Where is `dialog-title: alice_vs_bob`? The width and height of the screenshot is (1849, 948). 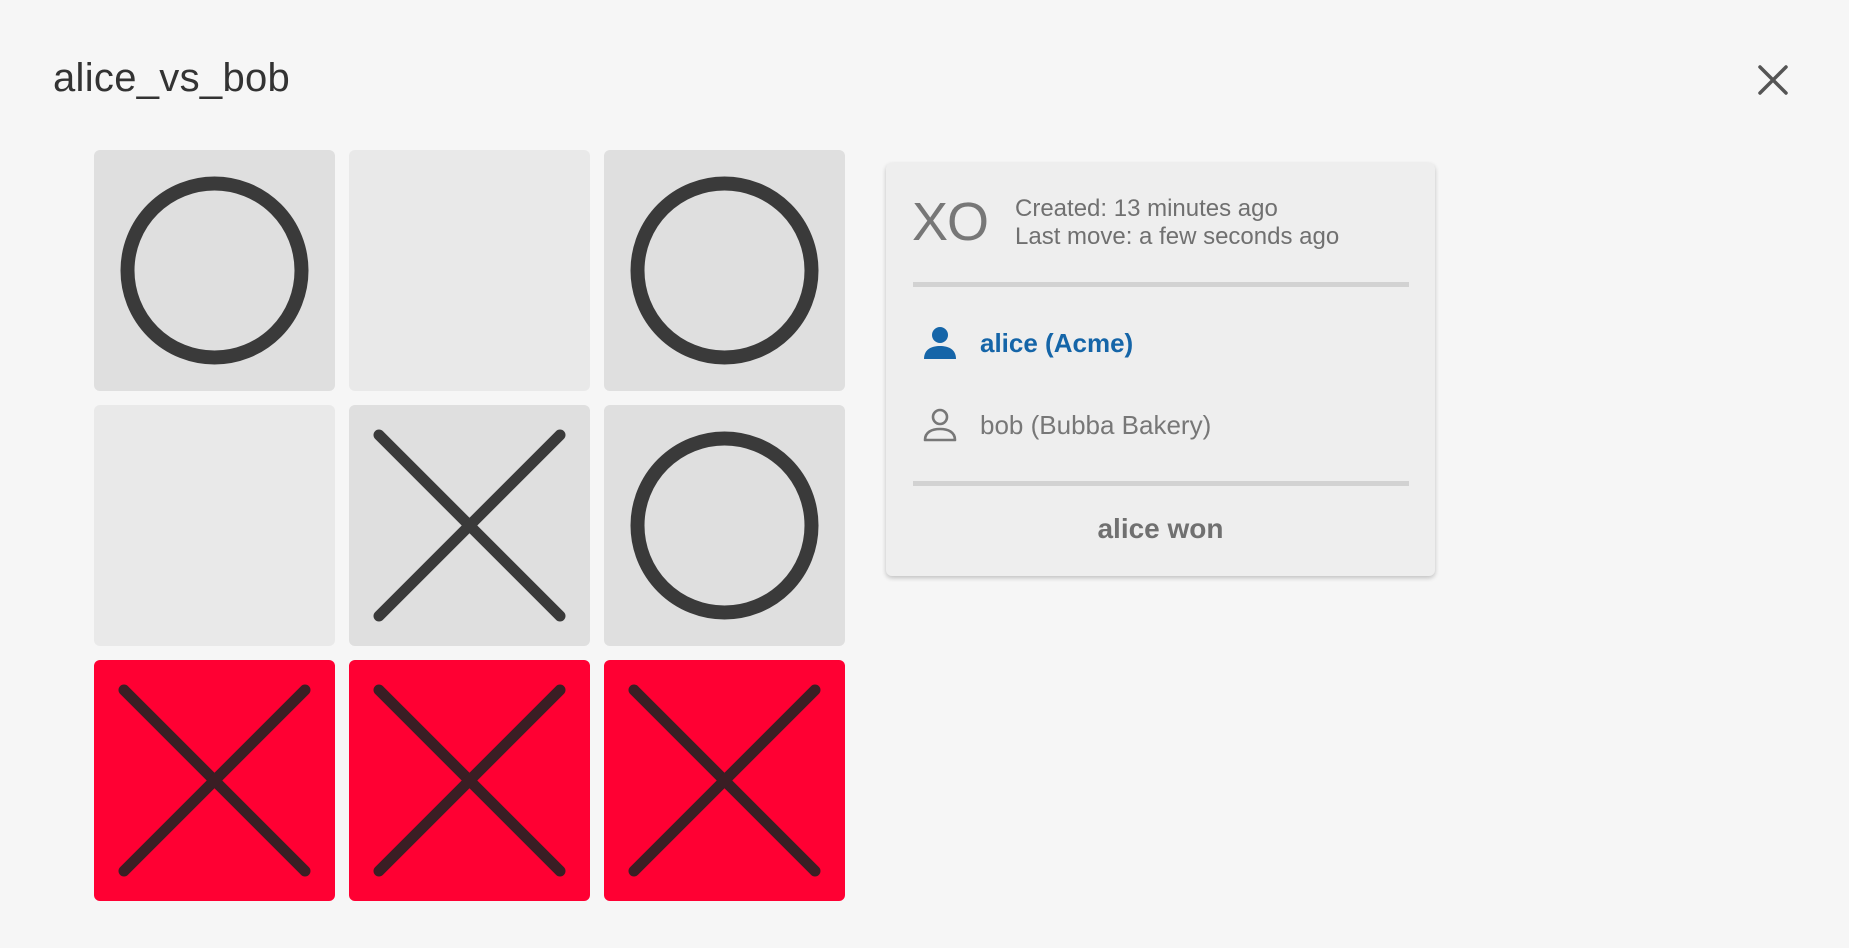
dialog-title: alice_vs_bob is located at coordinates (172, 78).